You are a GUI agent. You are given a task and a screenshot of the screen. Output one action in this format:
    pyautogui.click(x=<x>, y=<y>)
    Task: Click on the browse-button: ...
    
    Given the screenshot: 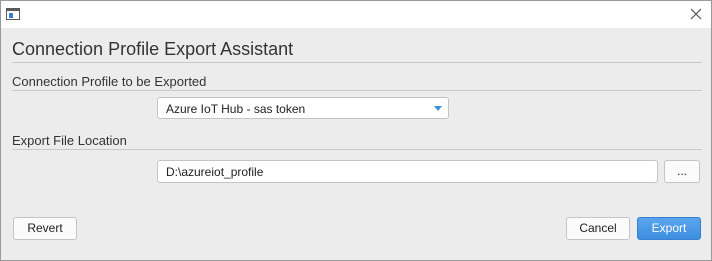 What is the action you would take?
    pyautogui.click(x=682, y=171)
    